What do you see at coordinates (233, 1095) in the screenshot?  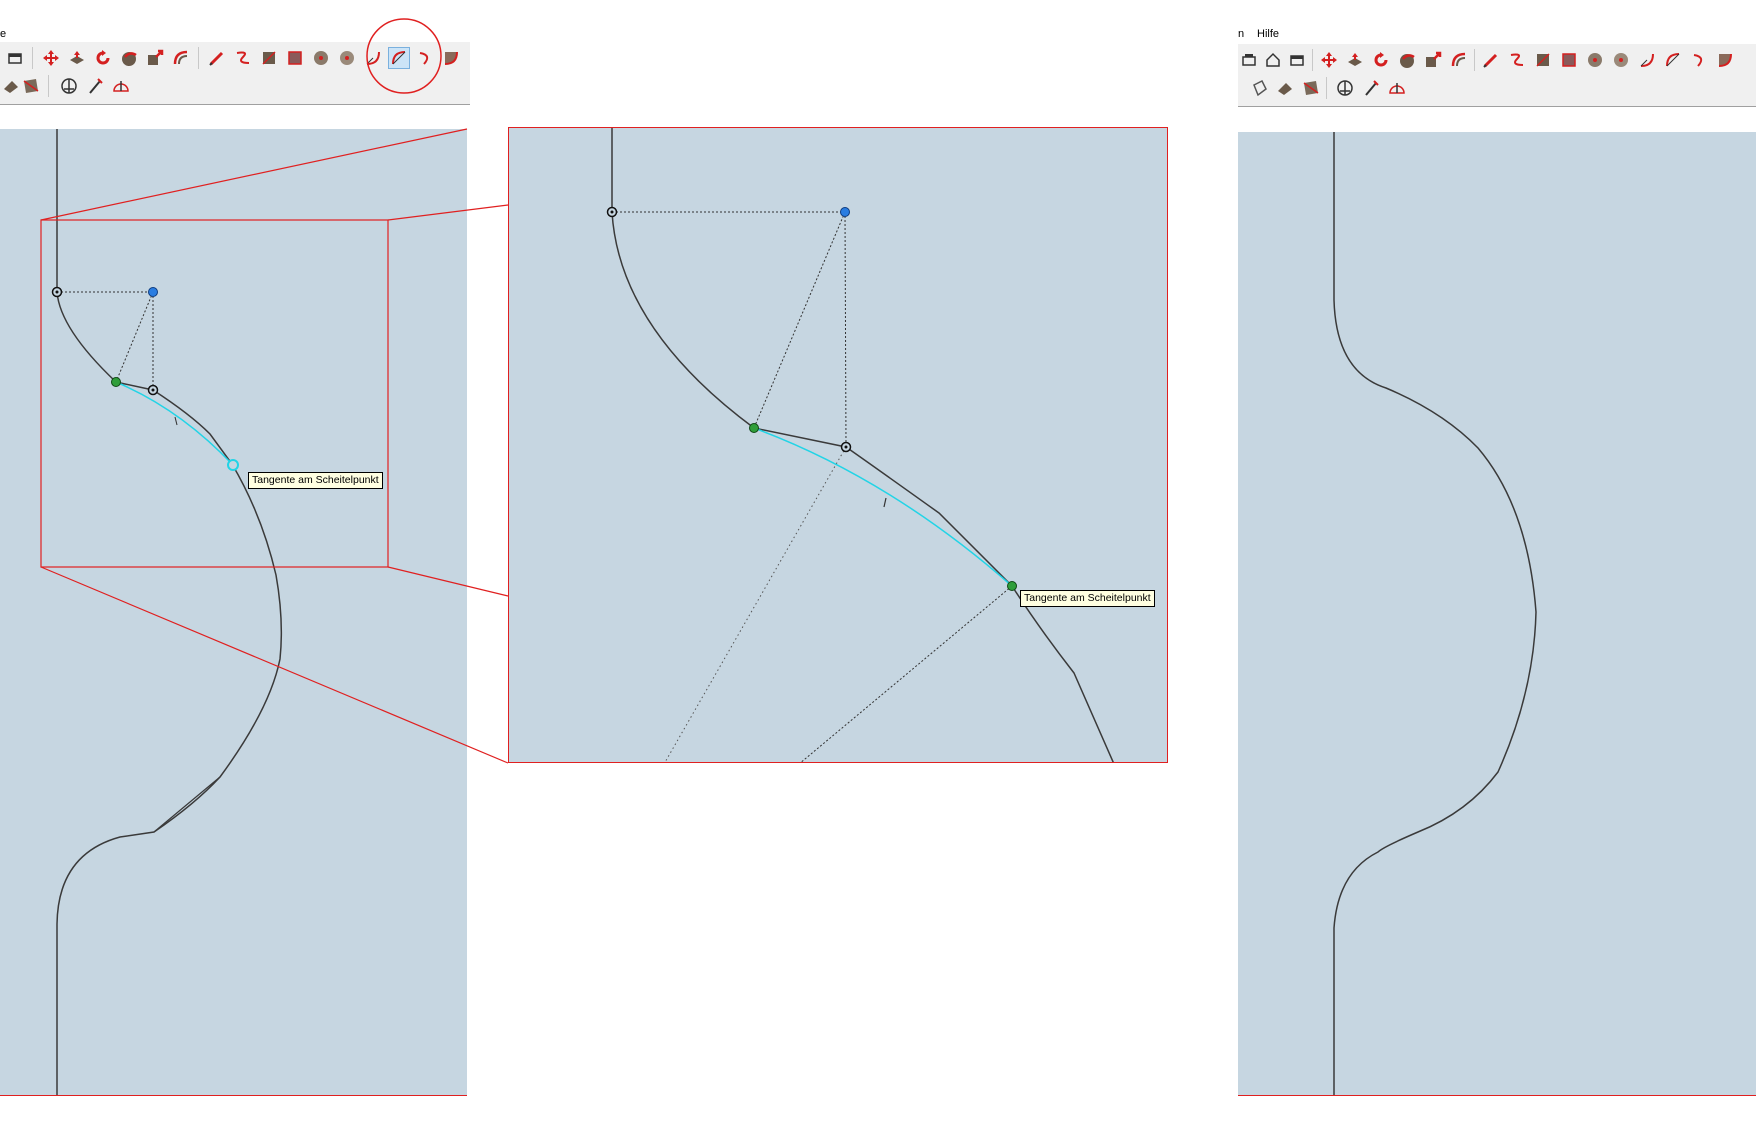 I see `viewport-bottom-border` at bounding box center [233, 1095].